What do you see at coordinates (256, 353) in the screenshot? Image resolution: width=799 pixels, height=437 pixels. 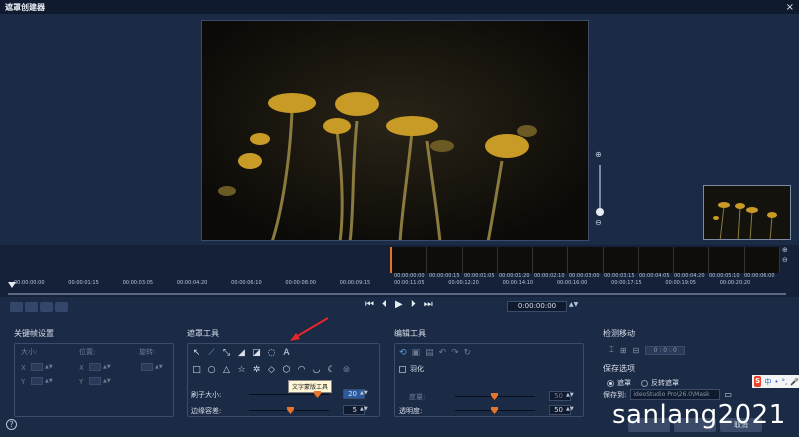 I see `smart-eraser-tool-icon: ◪` at bounding box center [256, 353].